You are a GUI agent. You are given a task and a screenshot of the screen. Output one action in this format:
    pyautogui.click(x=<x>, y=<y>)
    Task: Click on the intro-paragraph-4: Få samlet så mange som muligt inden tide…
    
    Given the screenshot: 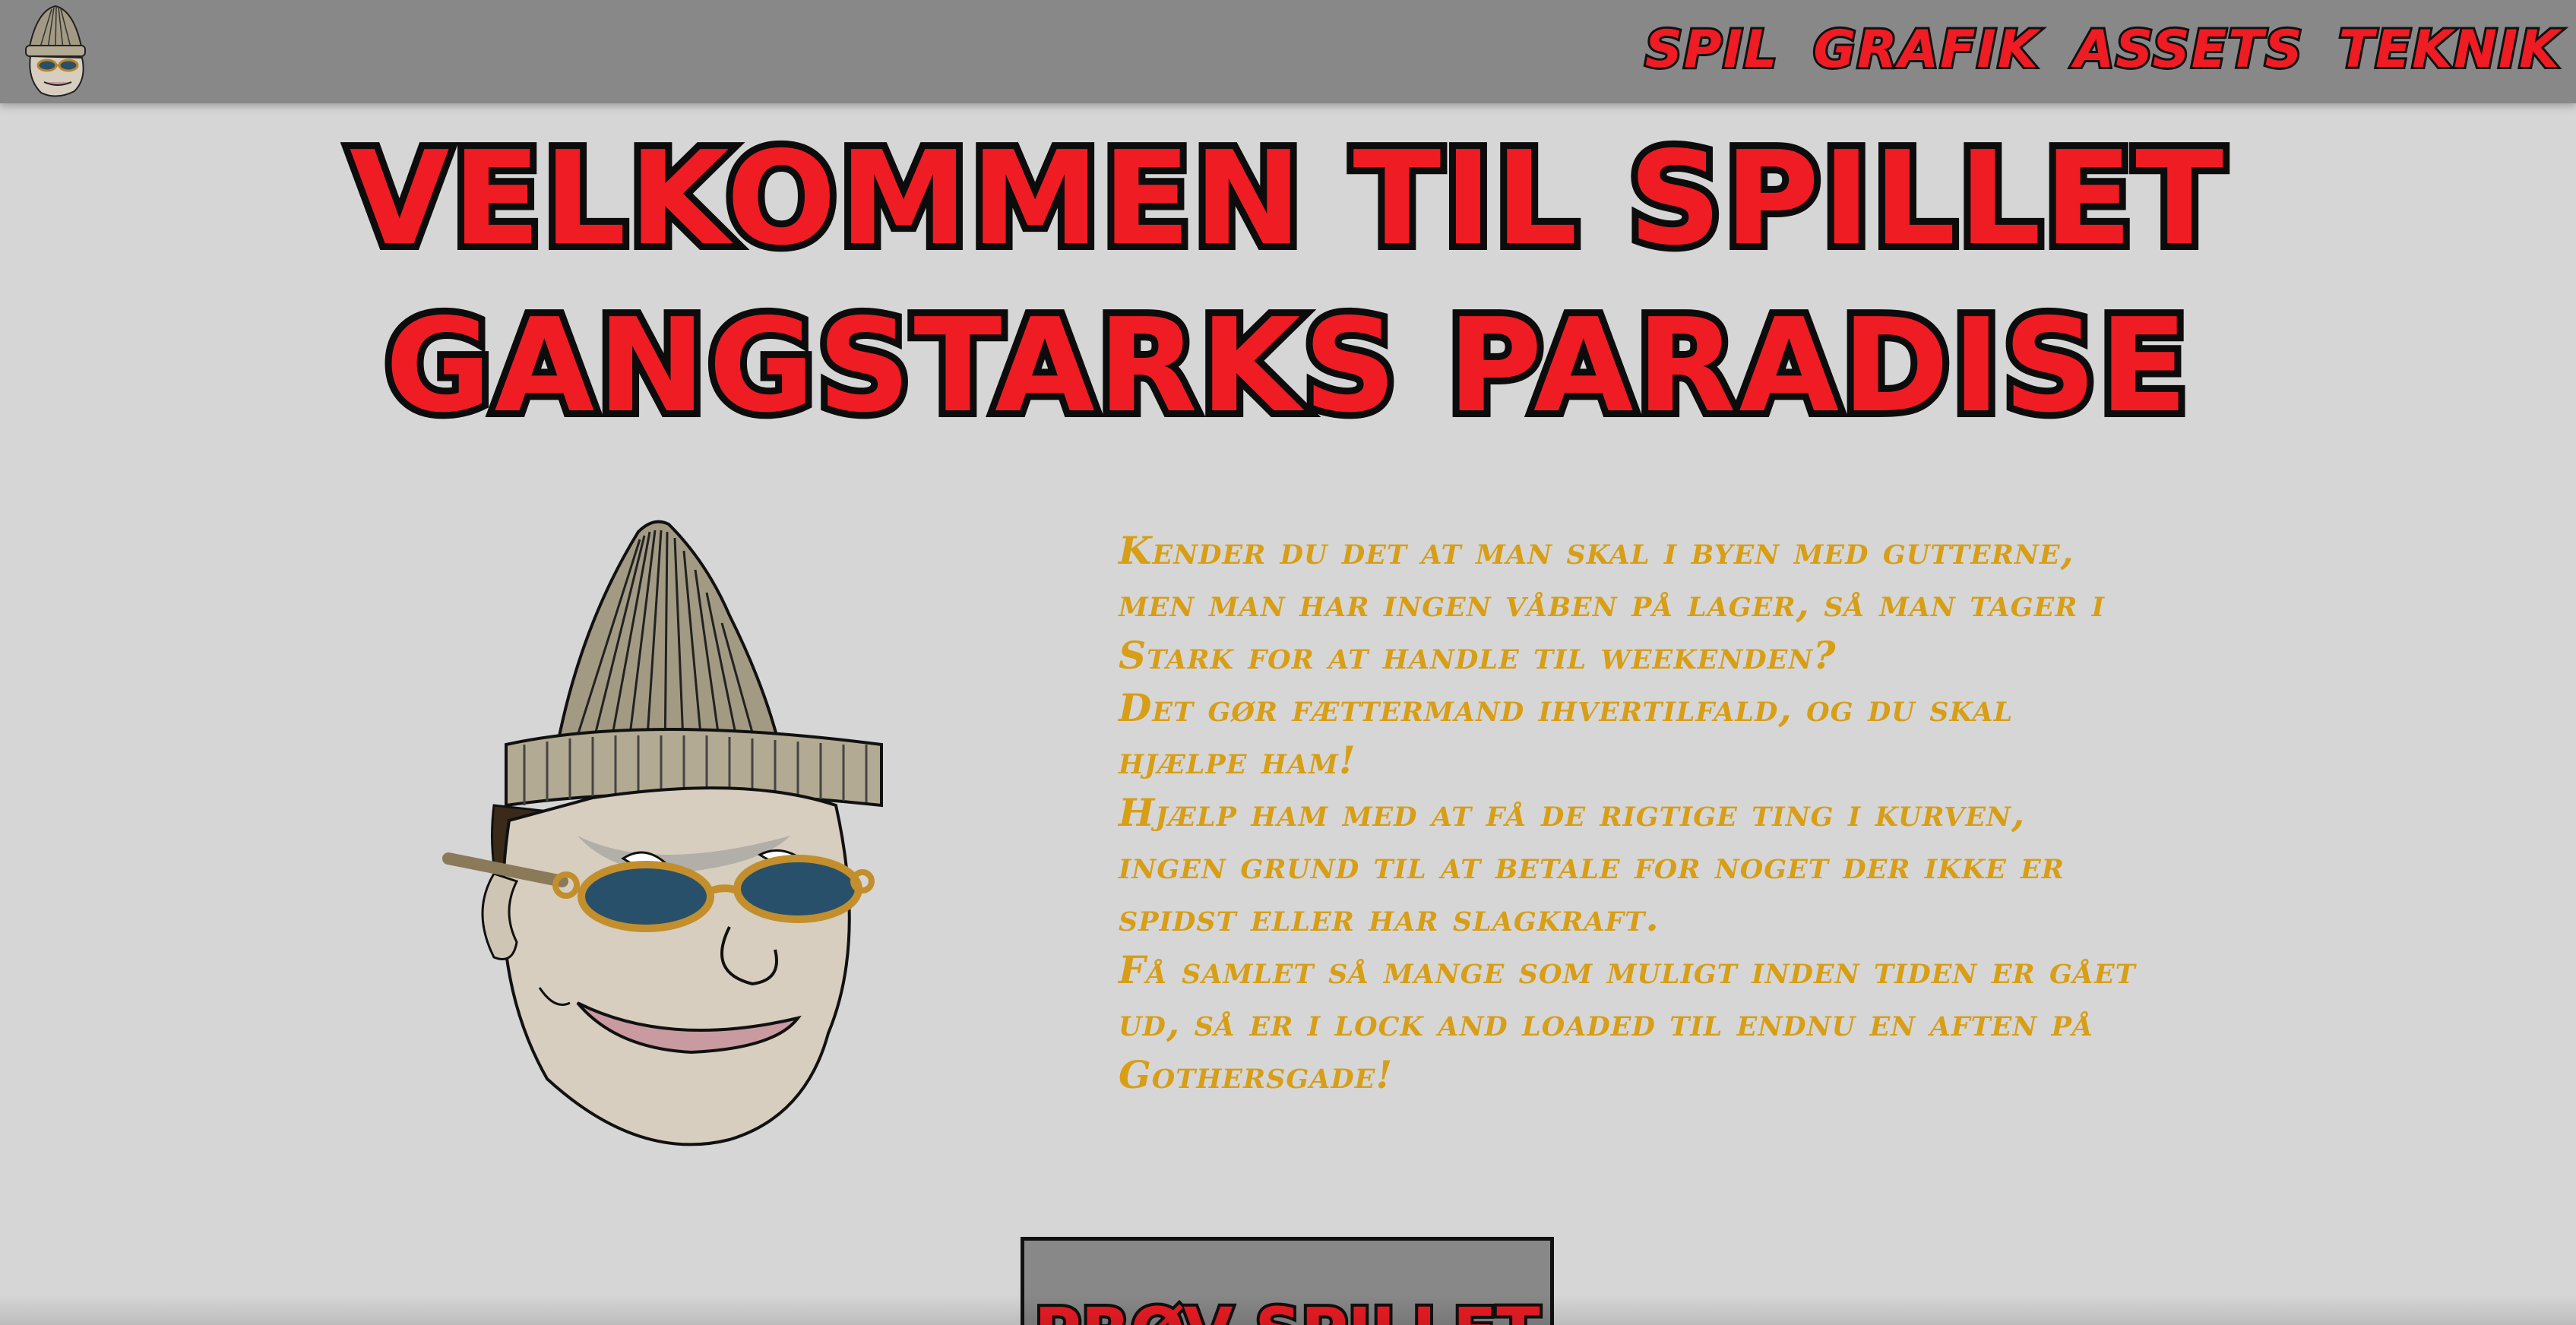 What is the action you would take?
    pyautogui.click(x=1627, y=1022)
    